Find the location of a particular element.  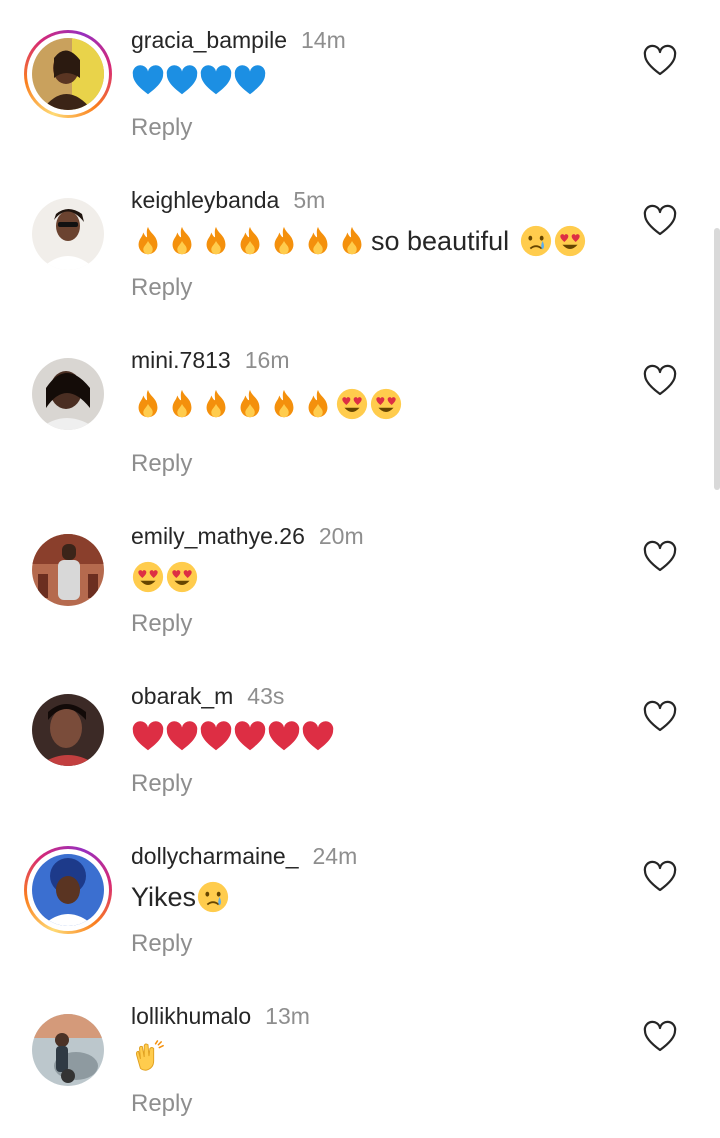

comment-item: dollycharmaine_ 24m Yikes Reply is located at coordinates (360, 896).